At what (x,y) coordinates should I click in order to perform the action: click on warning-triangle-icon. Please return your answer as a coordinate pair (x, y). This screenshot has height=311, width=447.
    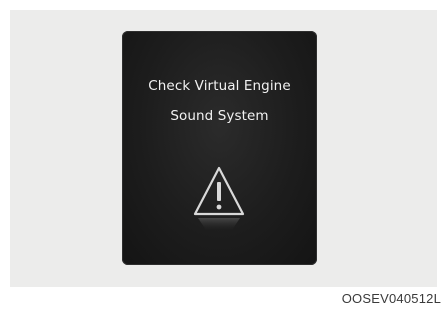
    Looking at the image, I should click on (219, 198).